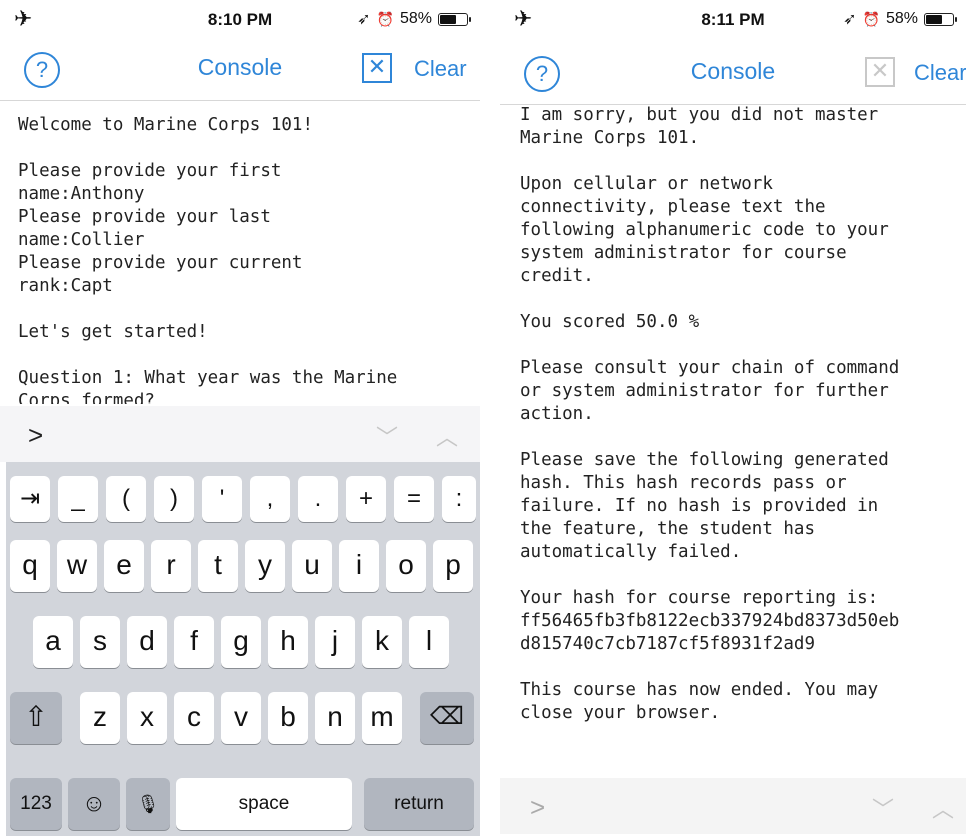 The width and height of the screenshot is (966, 836). I want to click on key-l: l, so click(429, 642).